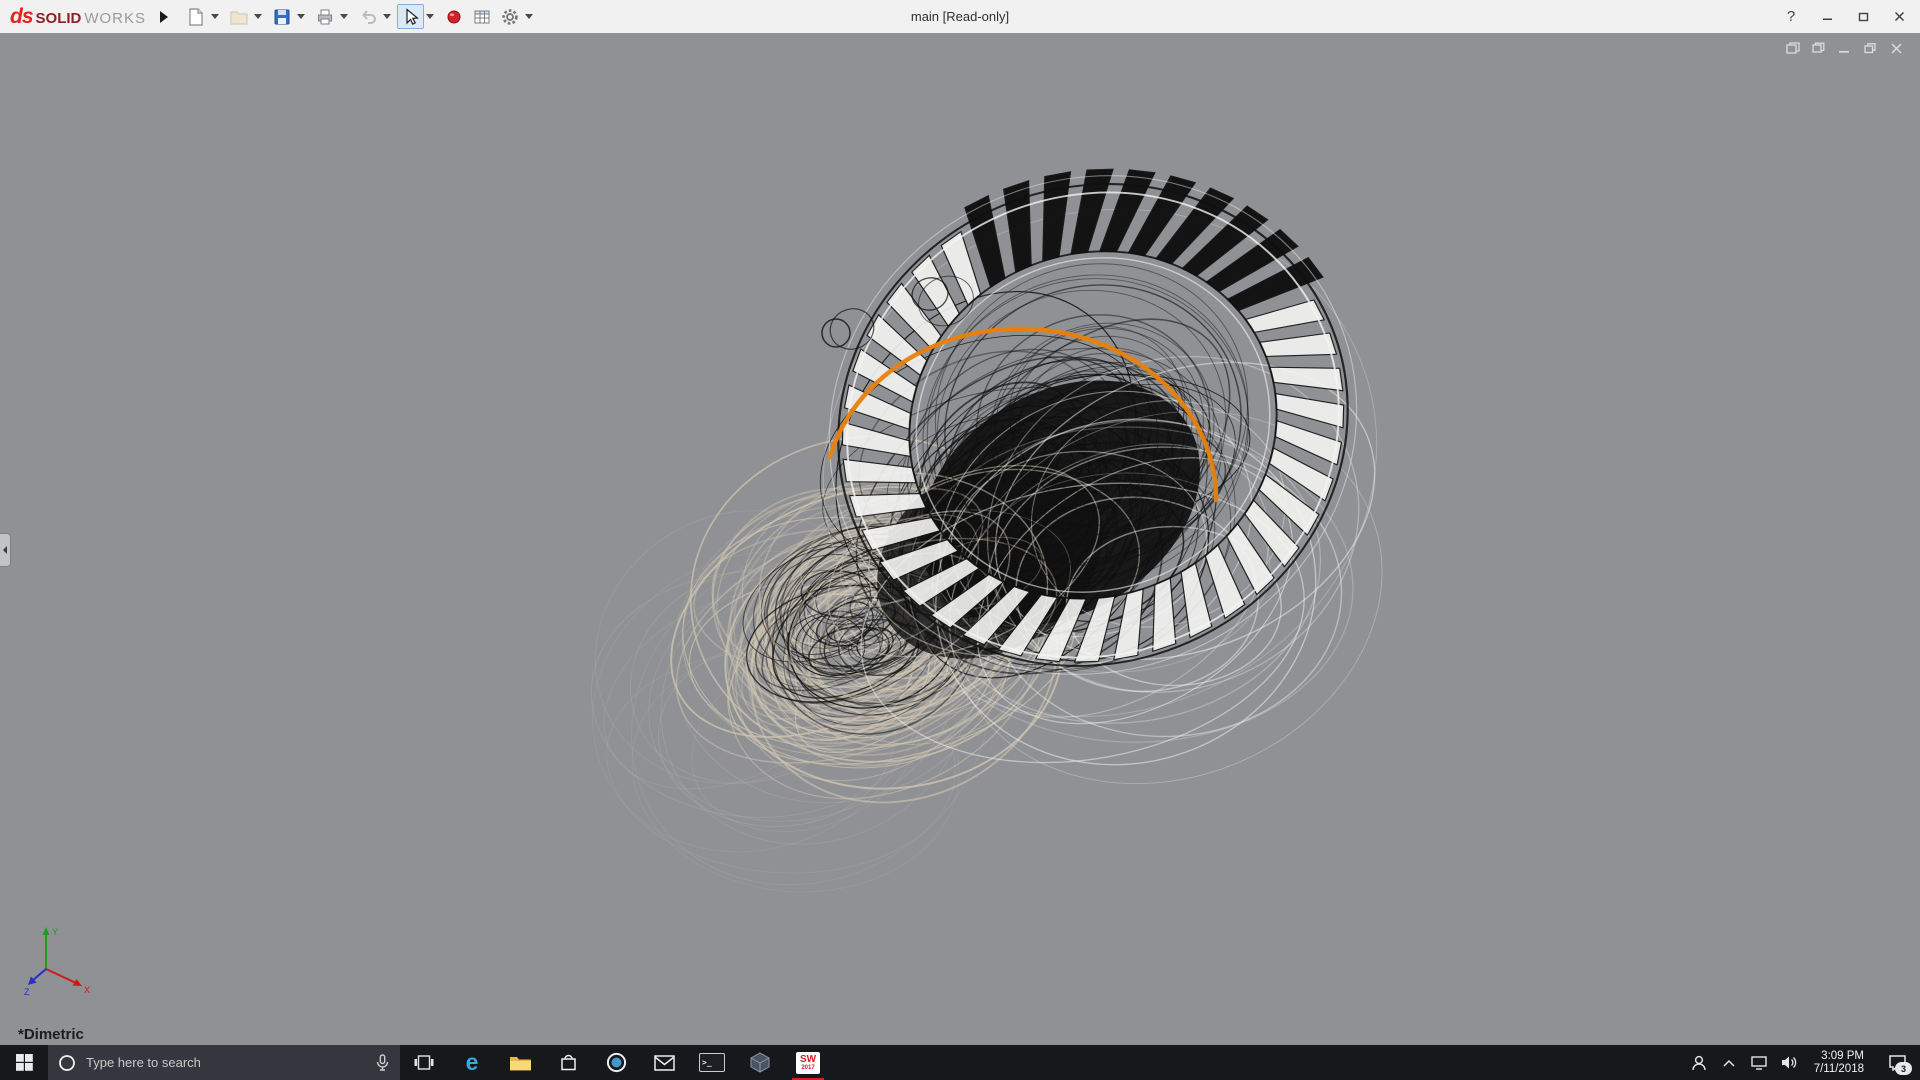  Describe the element at coordinates (1844, 52) in the screenshot. I see `doc-minimize-icon` at that location.